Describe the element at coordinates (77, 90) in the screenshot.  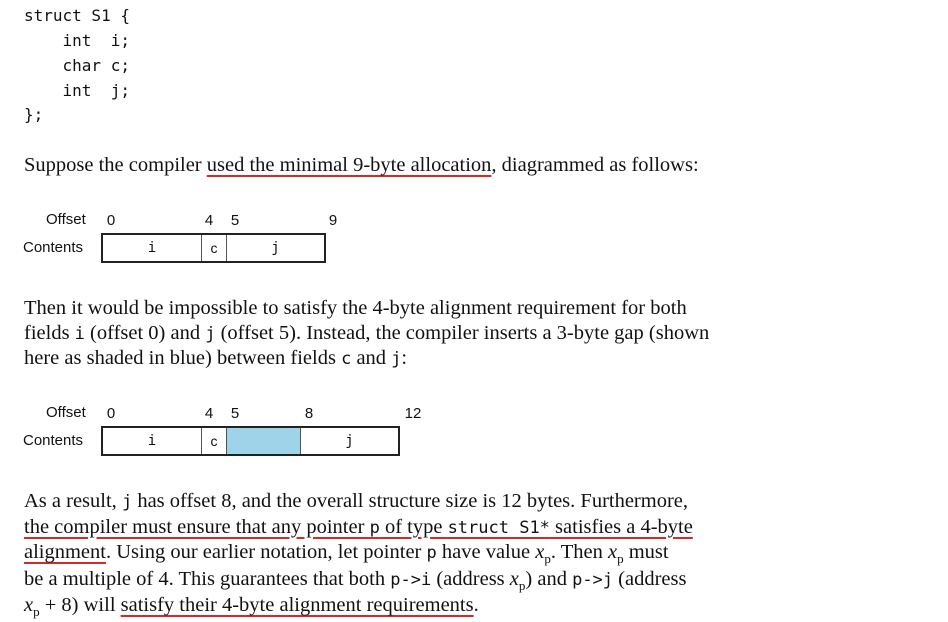
I see `code-line-4: int j;` at that location.